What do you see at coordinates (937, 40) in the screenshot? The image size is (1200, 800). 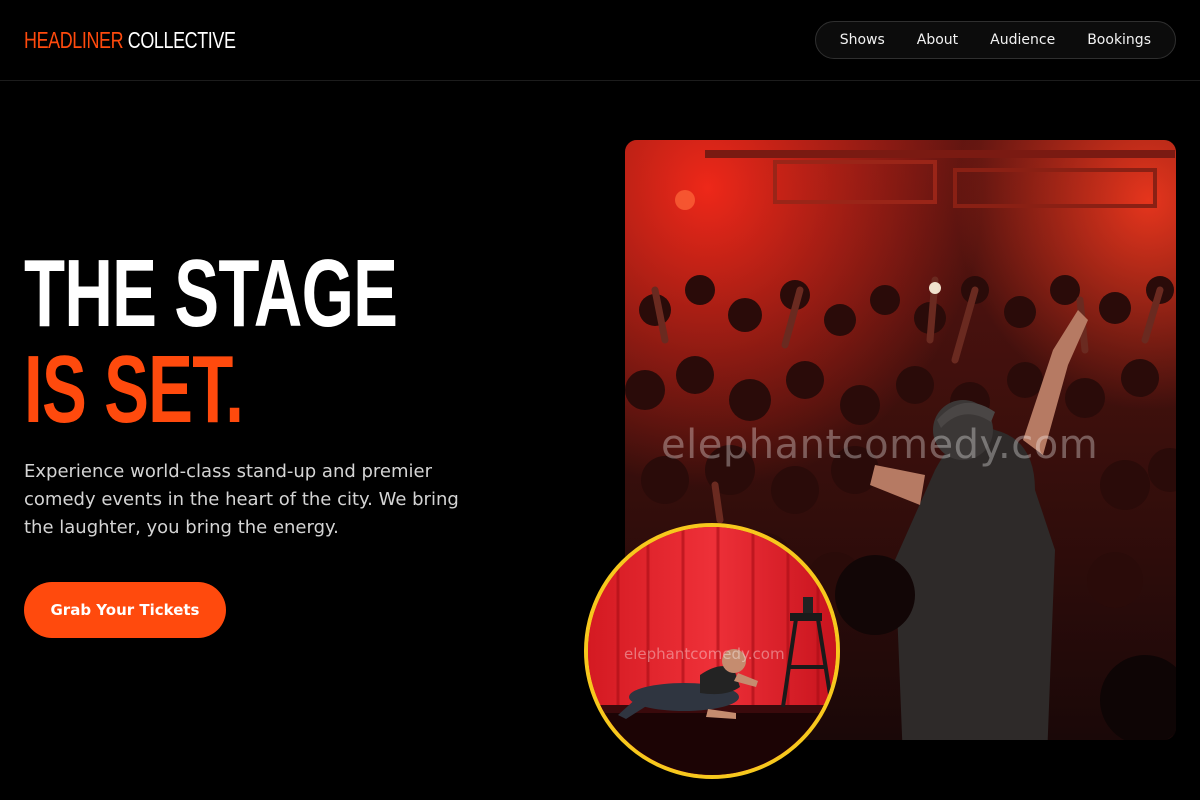 I see `nav-item-about: About` at bounding box center [937, 40].